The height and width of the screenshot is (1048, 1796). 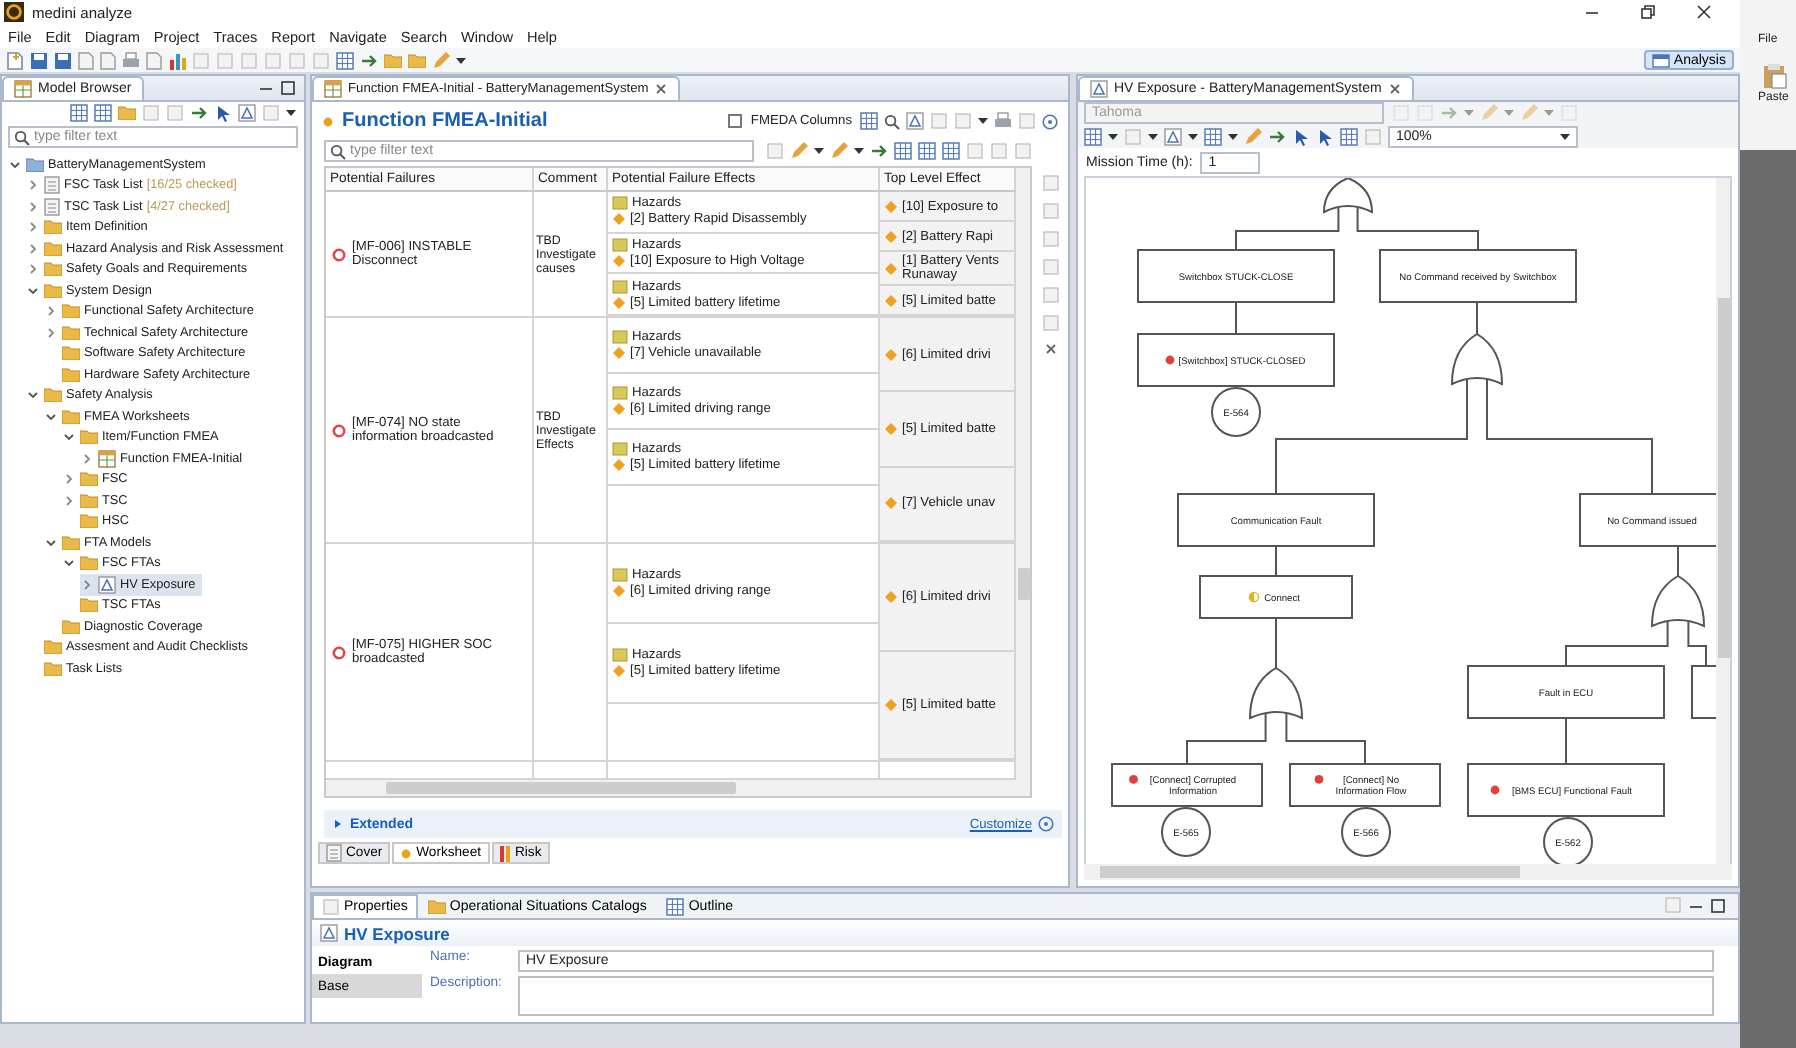 What do you see at coordinates (15, 60) in the screenshot?
I see `new-file-icon` at bounding box center [15, 60].